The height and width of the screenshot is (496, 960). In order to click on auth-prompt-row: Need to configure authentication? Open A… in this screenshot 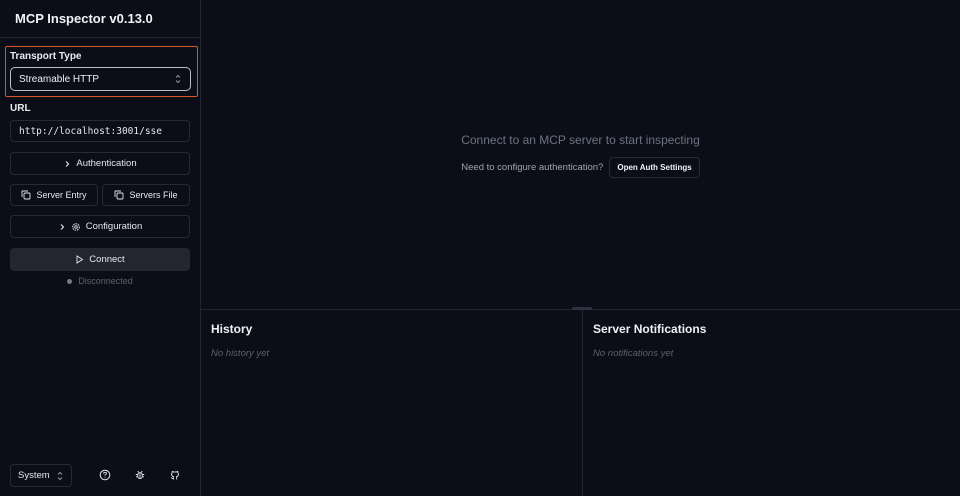, I will do `click(580, 167)`.